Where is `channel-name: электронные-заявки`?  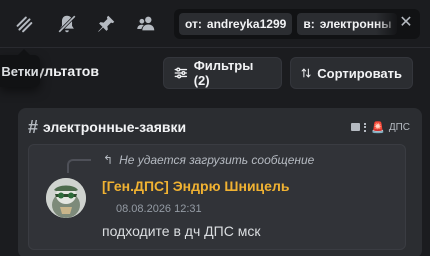 channel-name: электронные-заявки is located at coordinates (115, 127).